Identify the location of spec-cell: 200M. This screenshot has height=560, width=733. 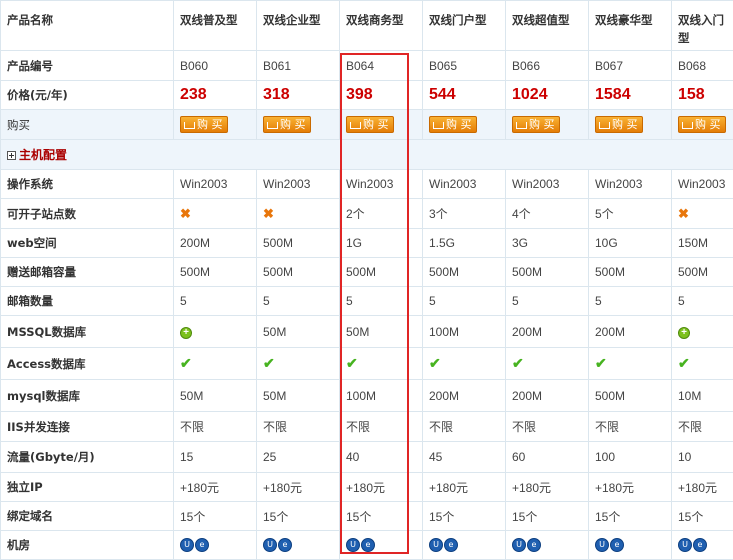
(547, 396).